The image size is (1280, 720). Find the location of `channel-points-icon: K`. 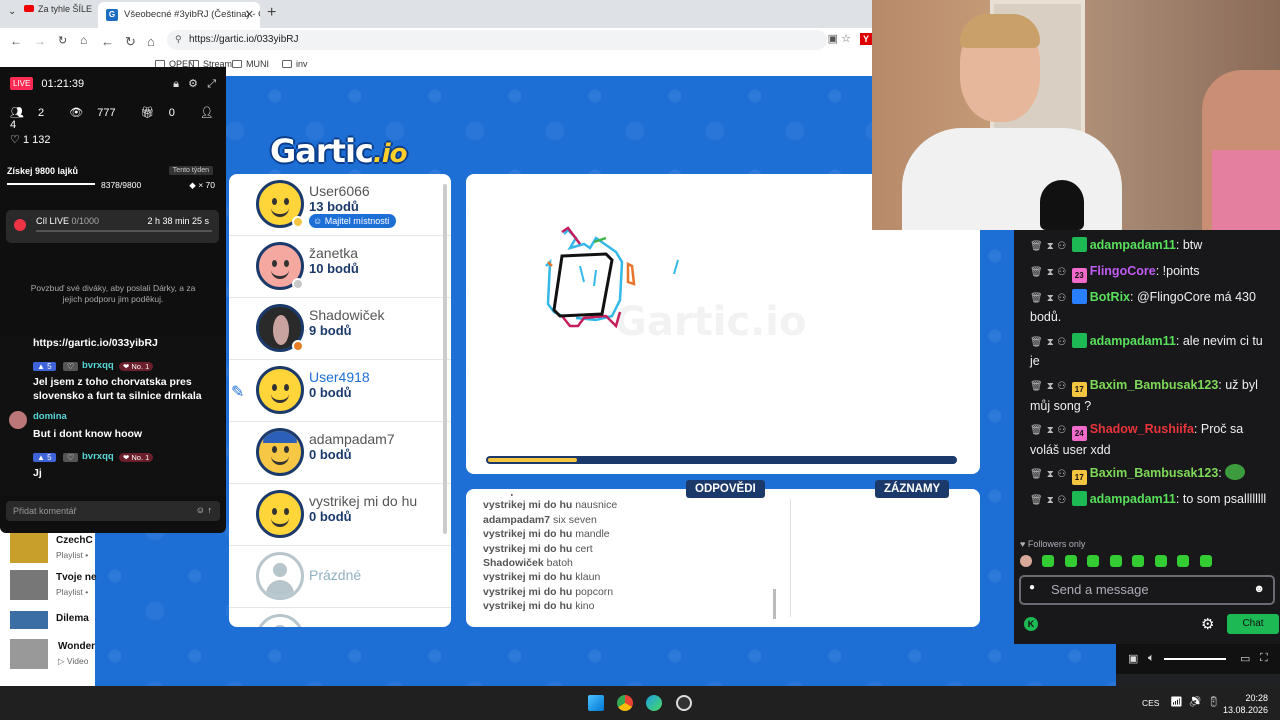

channel-points-icon: K is located at coordinates (1031, 624).